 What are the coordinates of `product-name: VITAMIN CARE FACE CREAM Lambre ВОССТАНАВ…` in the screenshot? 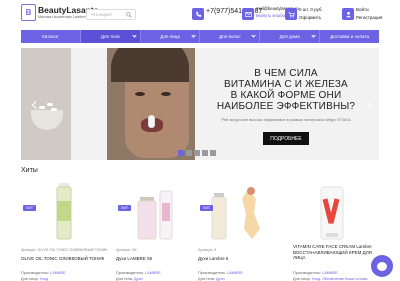 It's located at (336, 252).